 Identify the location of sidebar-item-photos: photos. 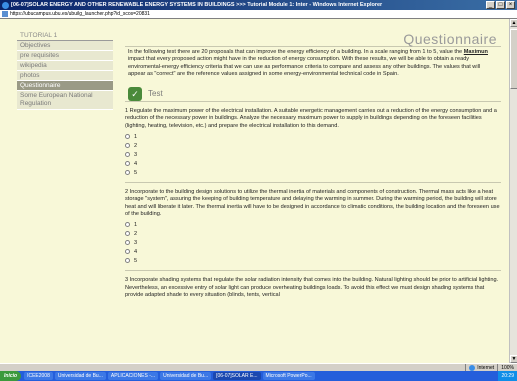
(65, 76).